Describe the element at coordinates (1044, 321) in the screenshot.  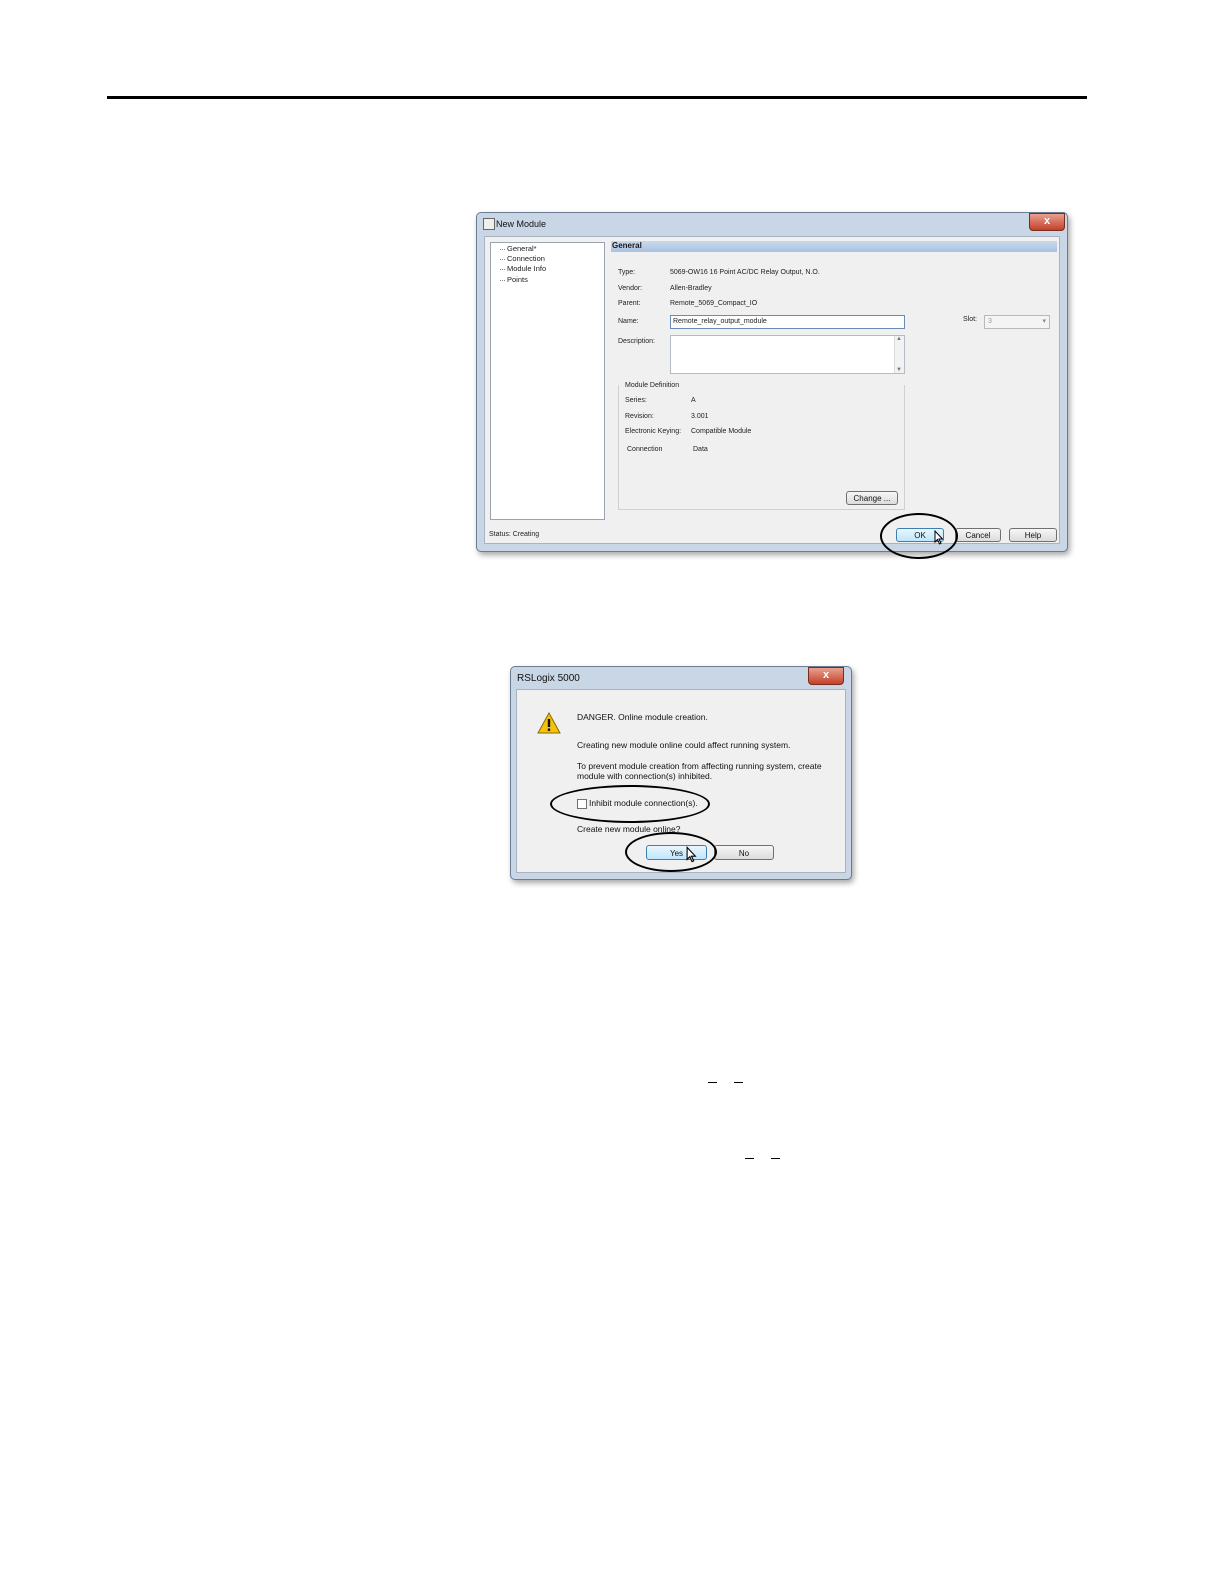
I see `chevron-down-icon: ▾` at that location.